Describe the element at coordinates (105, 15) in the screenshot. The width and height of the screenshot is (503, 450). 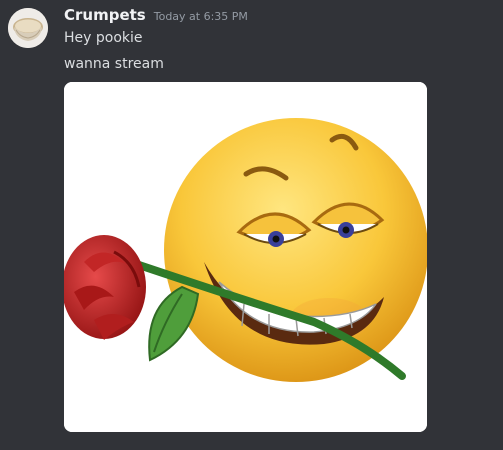
I see `username: Crumpets` at that location.